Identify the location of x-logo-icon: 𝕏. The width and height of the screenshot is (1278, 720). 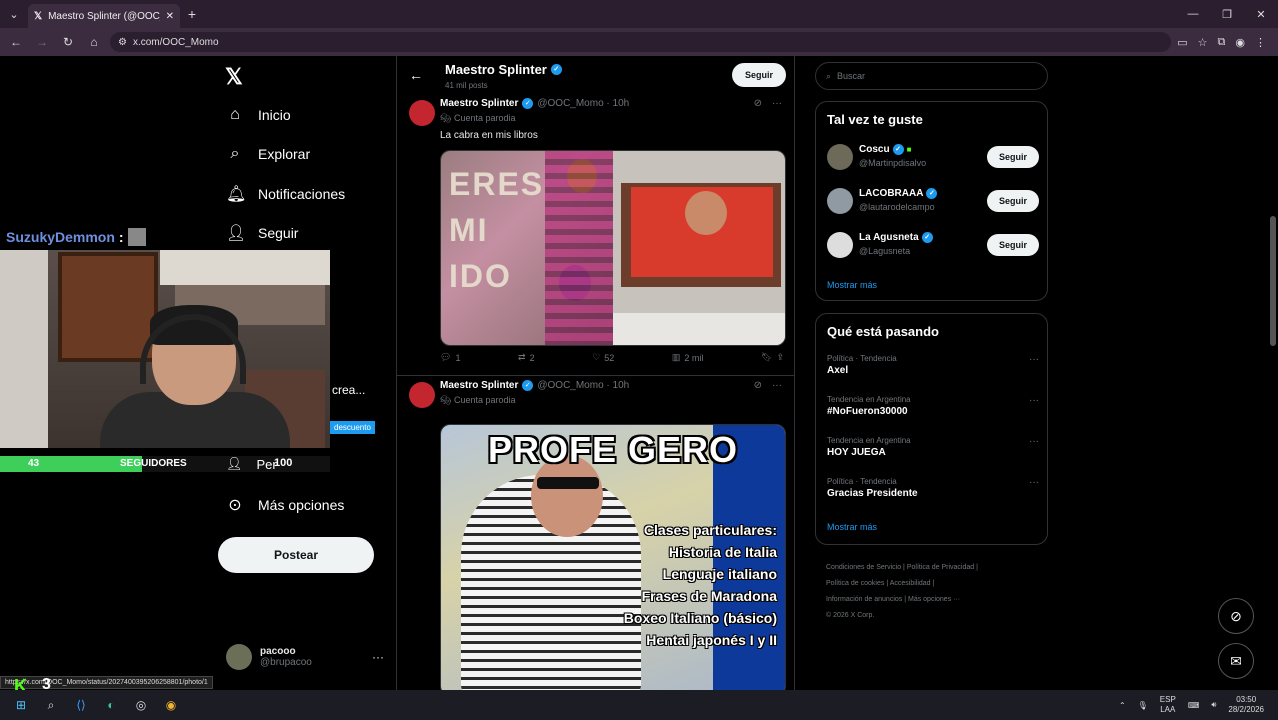
(234, 77).